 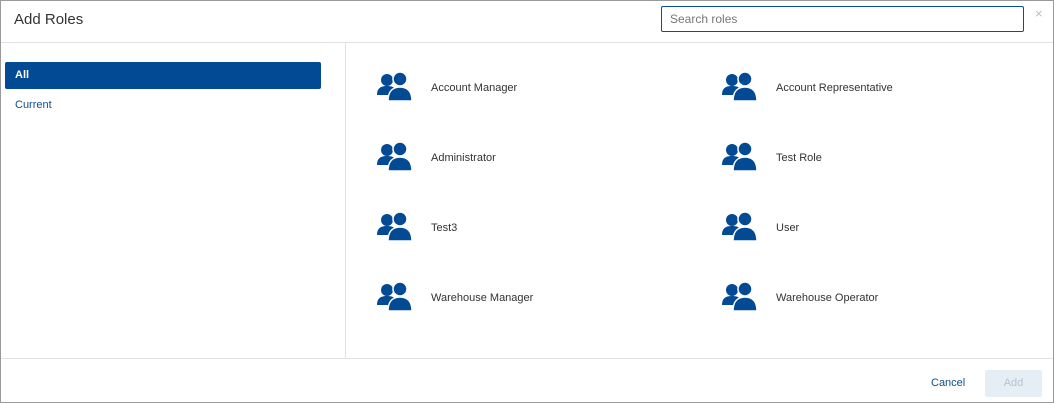 What do you see at coordinates (834, 88) in the screenshot?
I see `role-label: Account Representative` at bounding box center [834, 88].